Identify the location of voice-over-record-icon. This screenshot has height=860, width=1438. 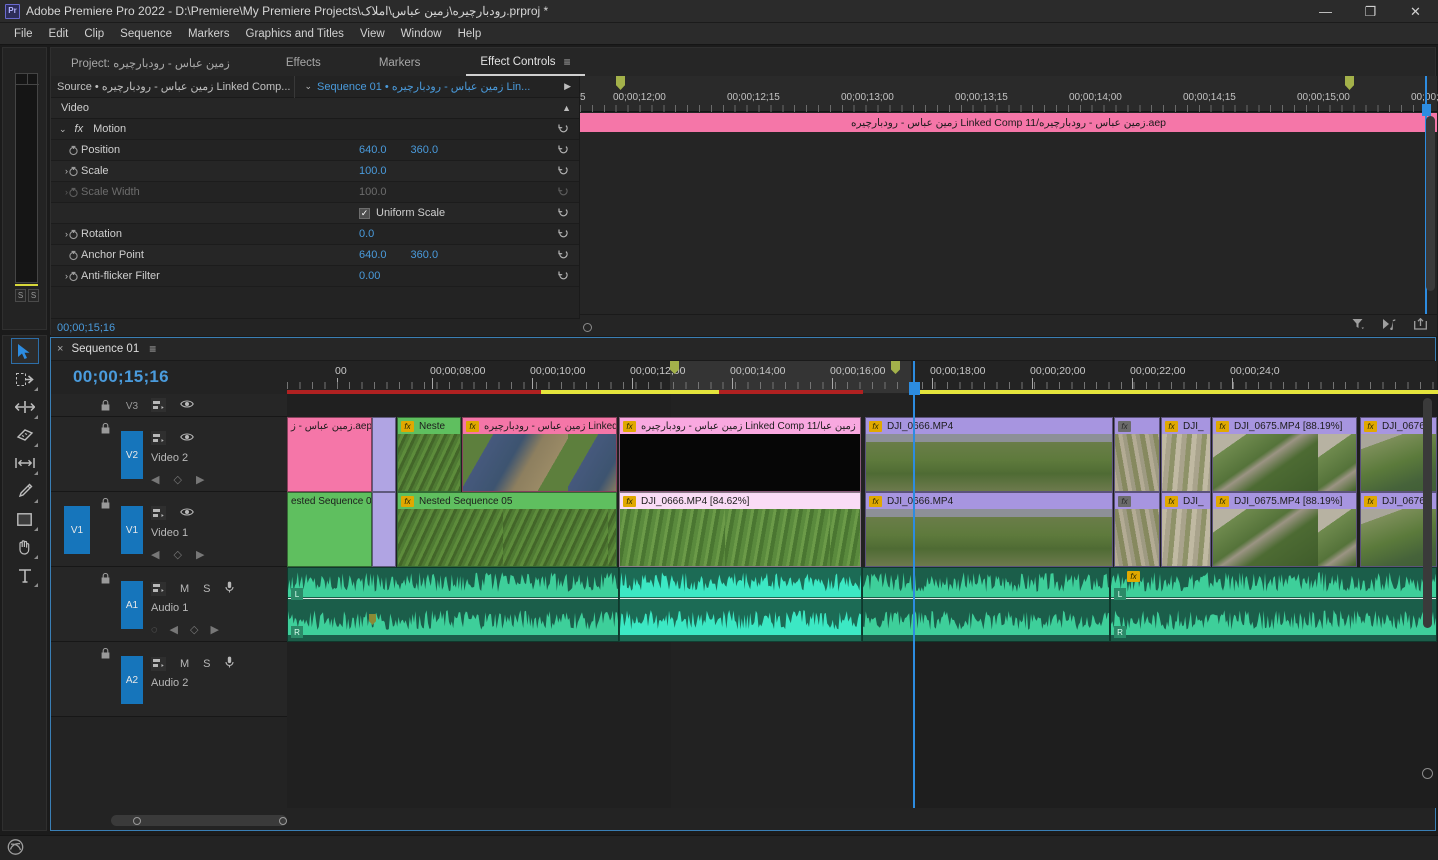
(229, 663).